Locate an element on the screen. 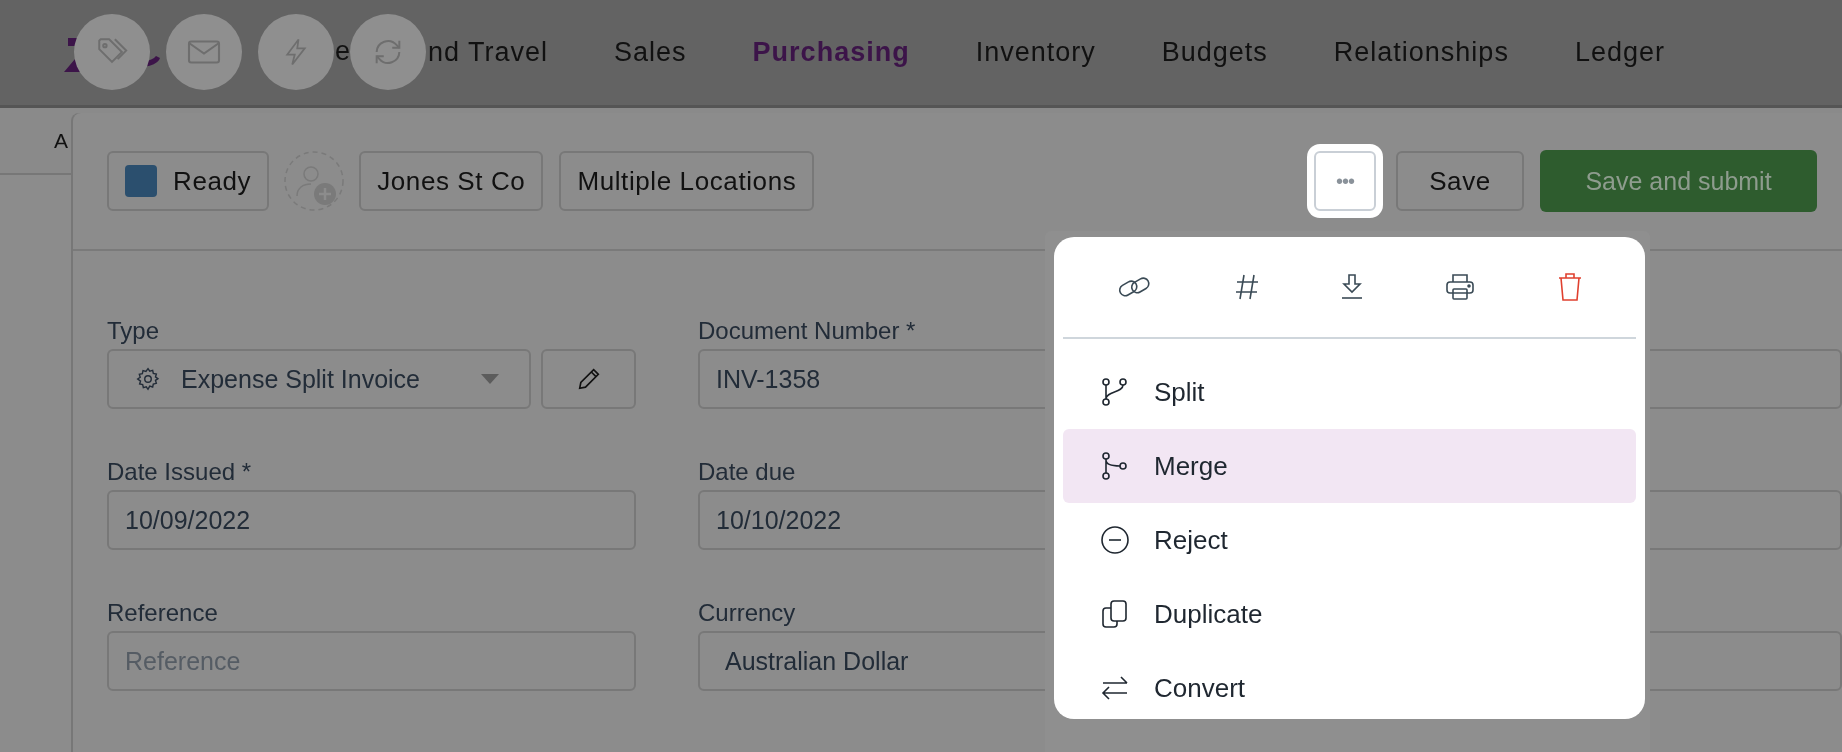 The width and height of the screenshot is (1842, 752). field-label: Document Number * is located at coordinates (807, 331).